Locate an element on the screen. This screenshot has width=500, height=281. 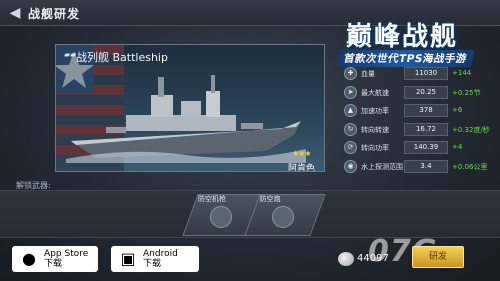
speed-icon: ➤ is located at coordinates (350, 92).